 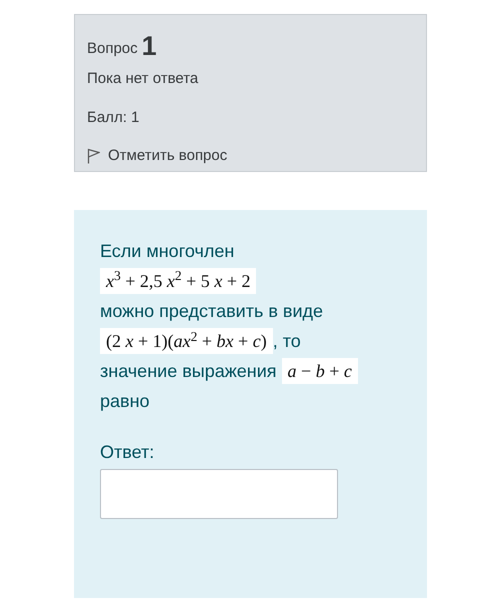 What do you see at coordinates (219, 493) in the screenshot?
I see `answer-field` at bounding box center [219, 493].